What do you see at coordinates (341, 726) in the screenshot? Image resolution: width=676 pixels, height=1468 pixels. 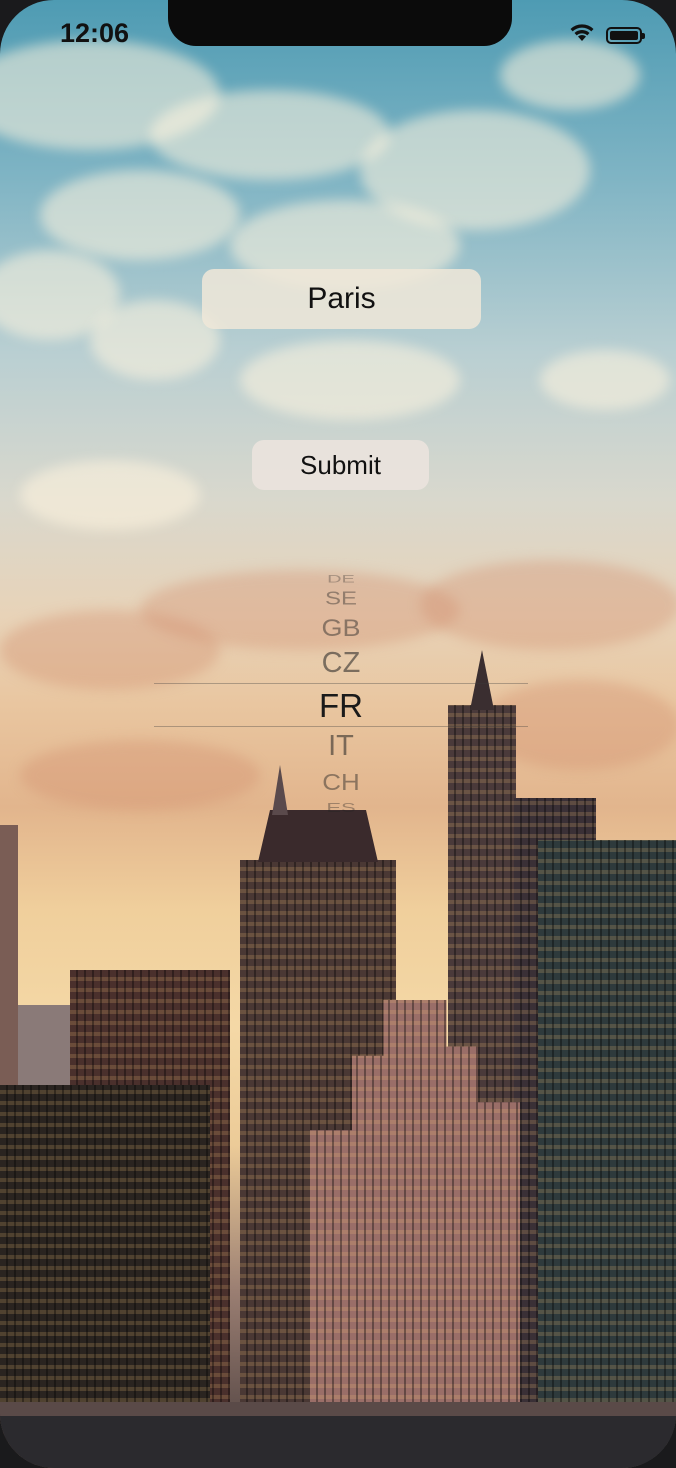 I see `picker-selection-bottom-line` at bounding box center [341, 726].